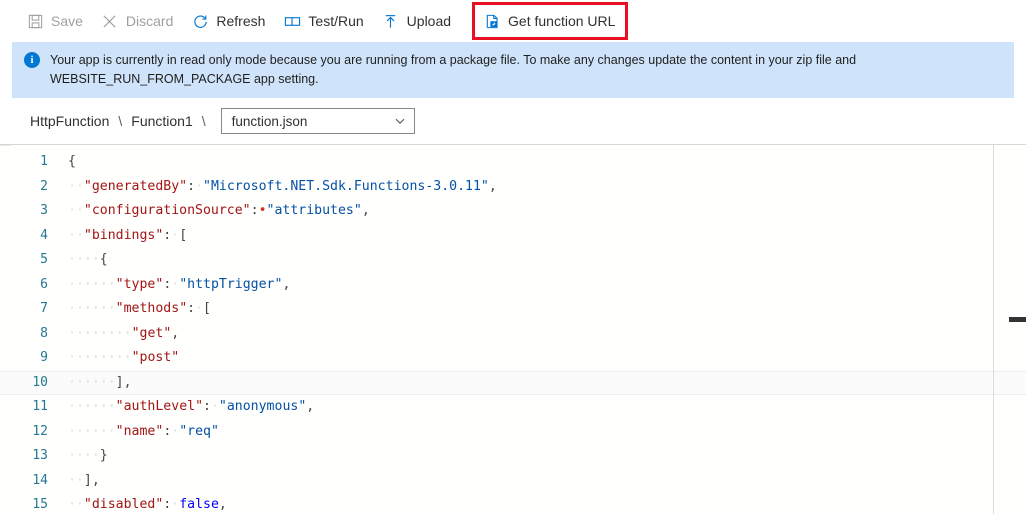  I want to click on line-content: ··],, so click(74, 481).